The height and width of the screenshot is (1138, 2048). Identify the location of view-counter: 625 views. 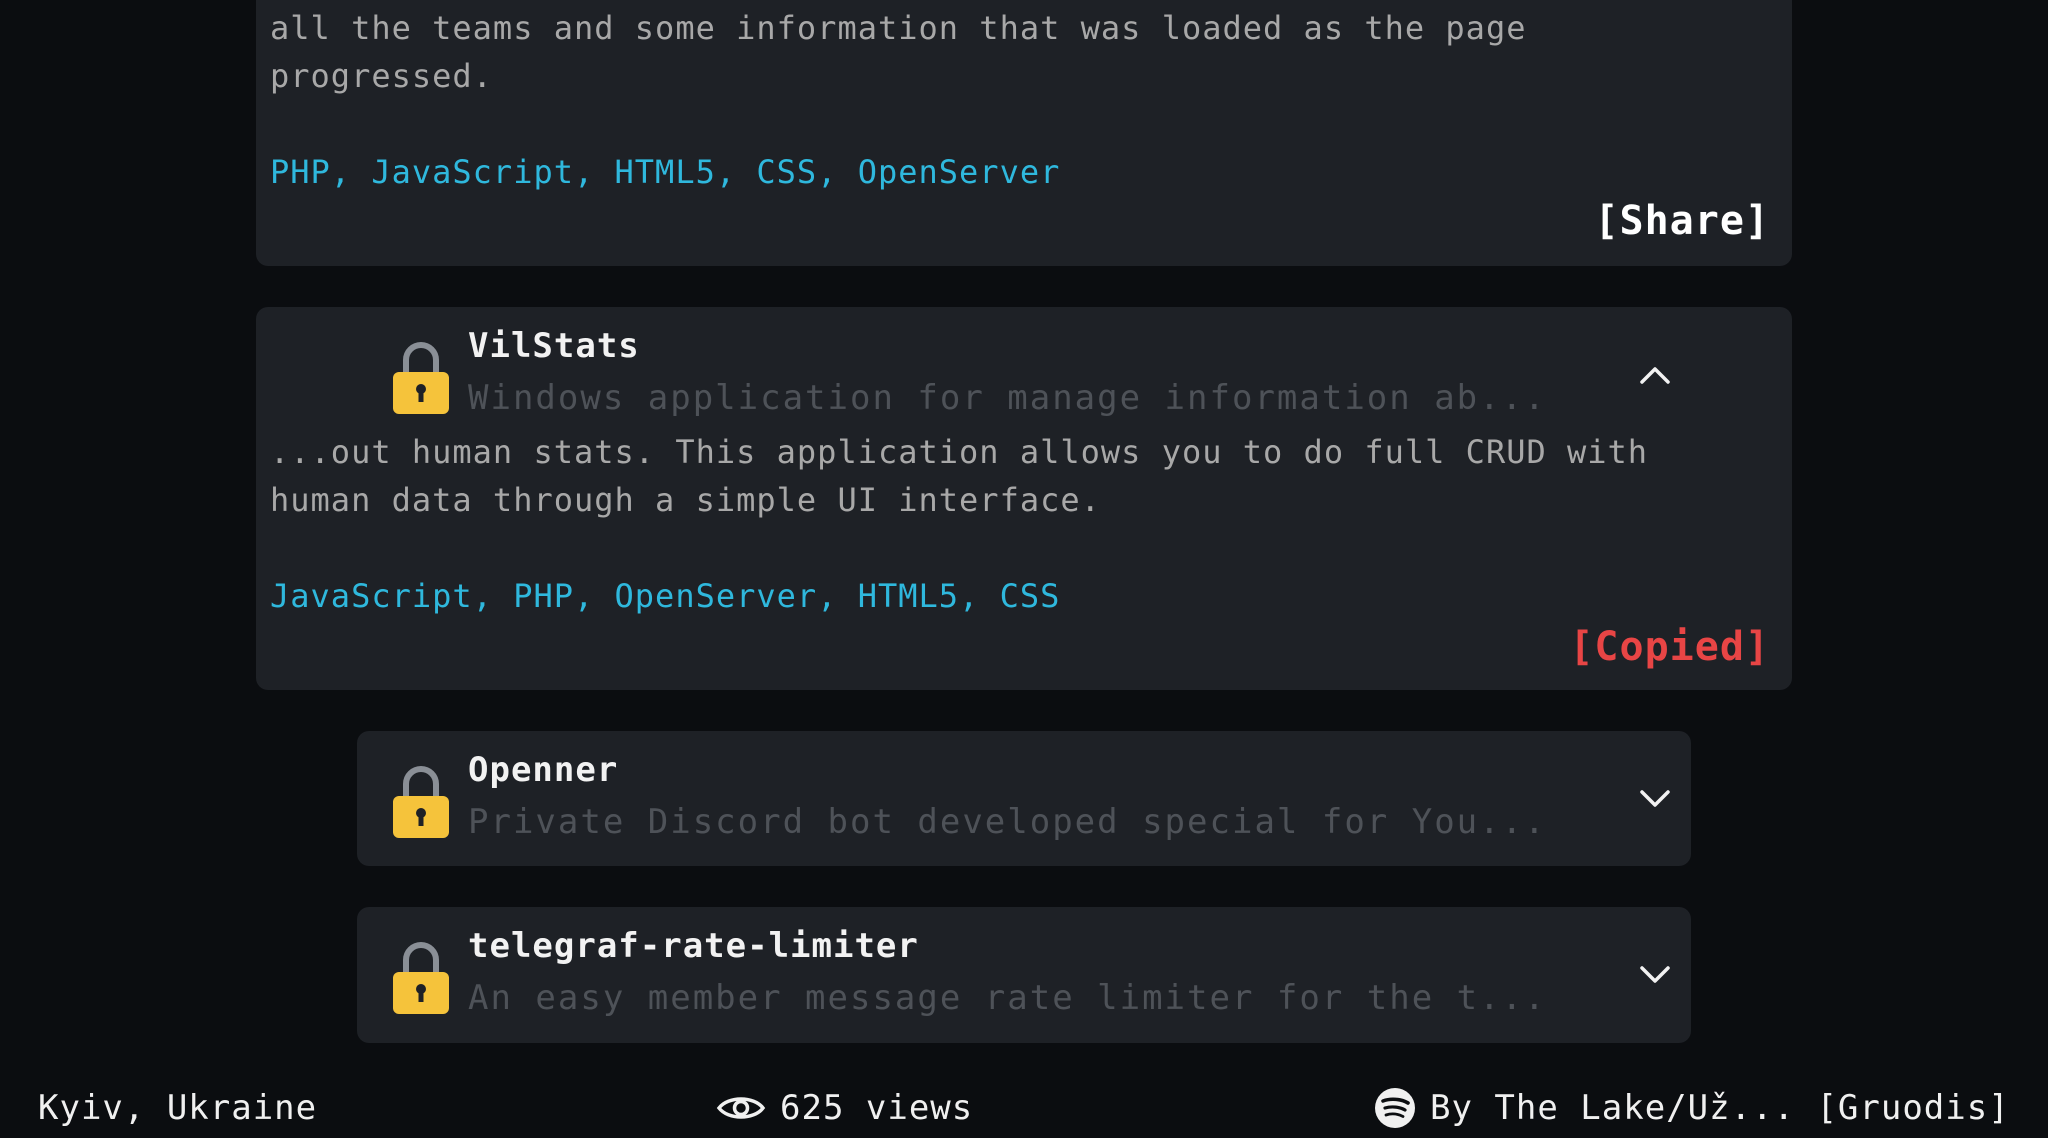
(844, 1108).